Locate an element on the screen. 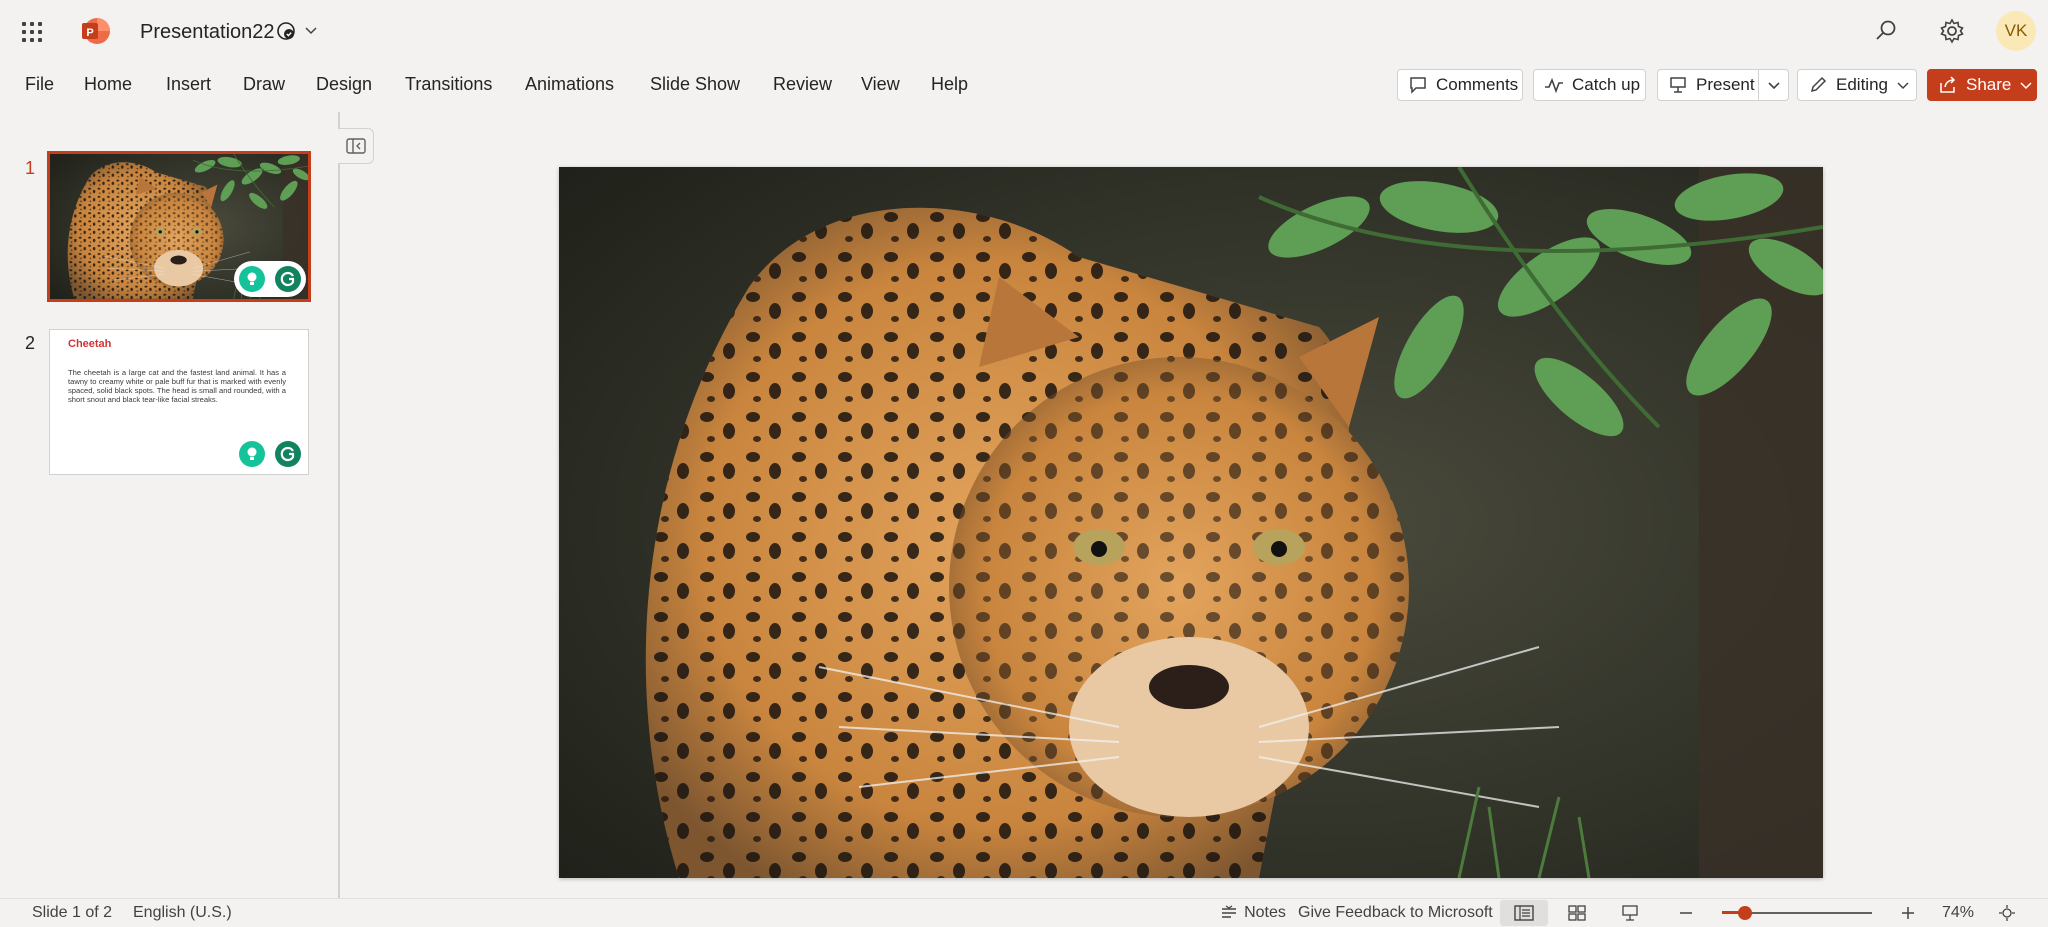 This screenshot has height=927, width=2048. zoom-level: 74% is located at coordinates (1958, 913).